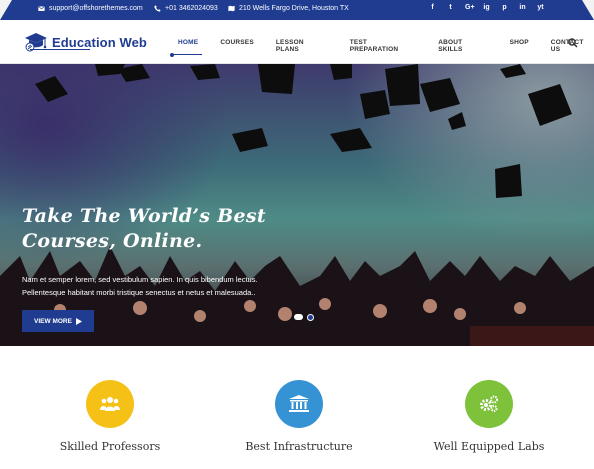 The height and width of the screenshot is (469, 594). What do you see at coordinates (519, 46) in the screenshot?
I see `nav-item-shop: SHOP` at bounding box center [519, 46].